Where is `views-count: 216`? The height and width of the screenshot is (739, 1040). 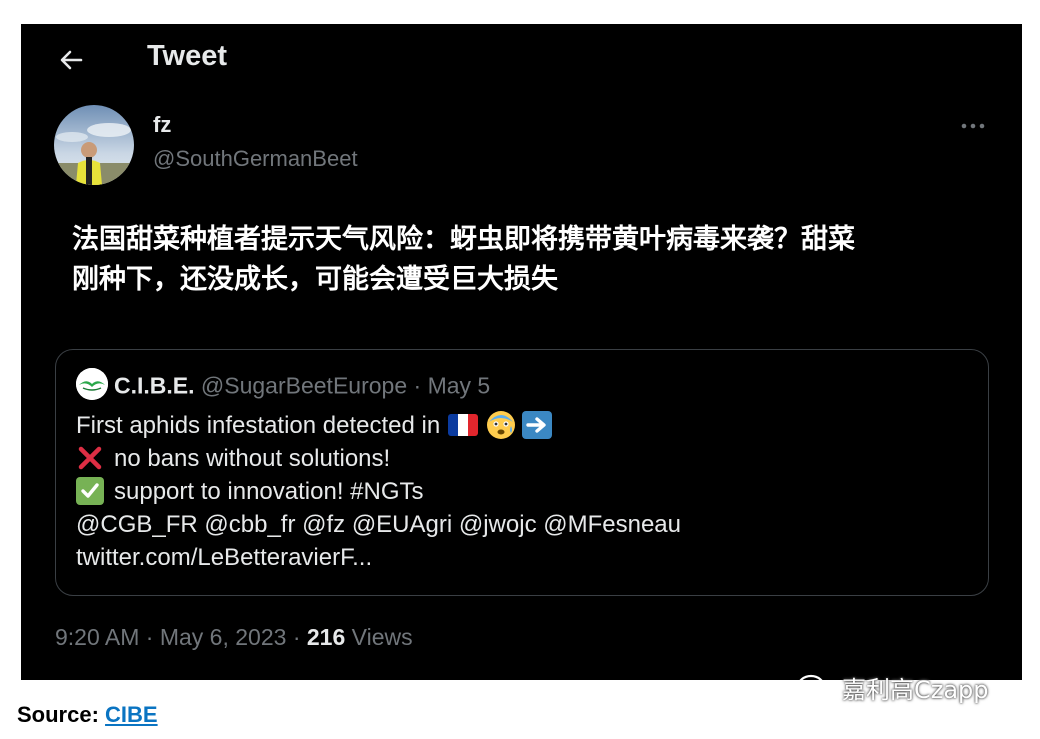 views-count: 216 is located at coordinates (326, 637).